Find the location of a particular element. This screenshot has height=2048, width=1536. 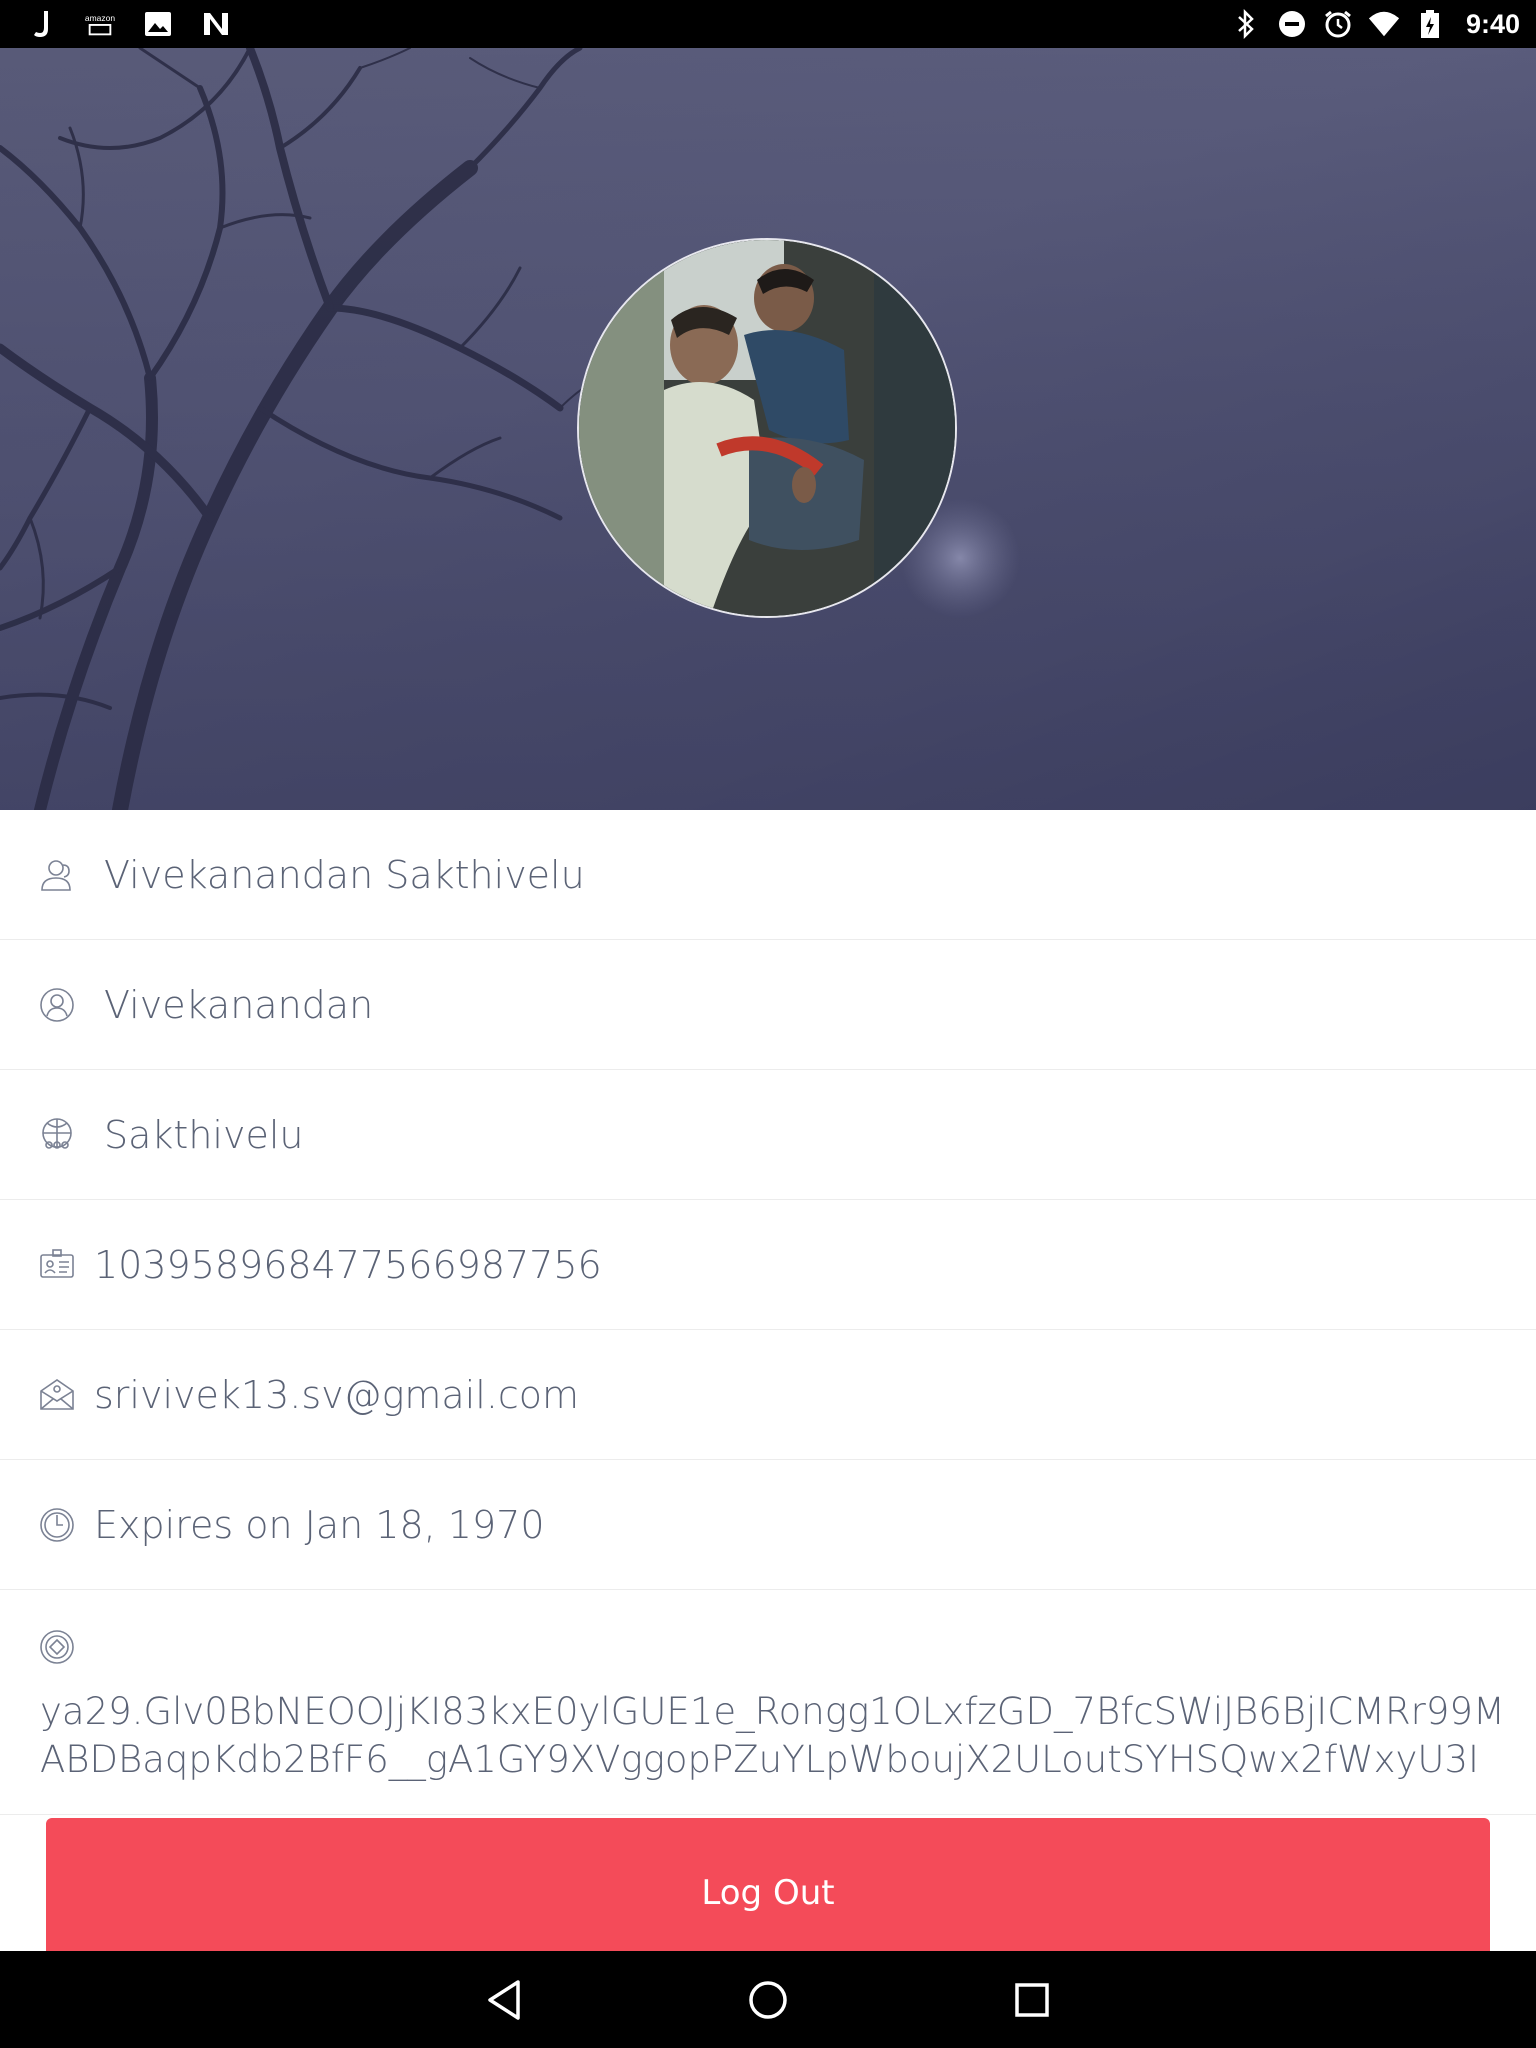

avatar-photo is located at coordinates (767, 428).